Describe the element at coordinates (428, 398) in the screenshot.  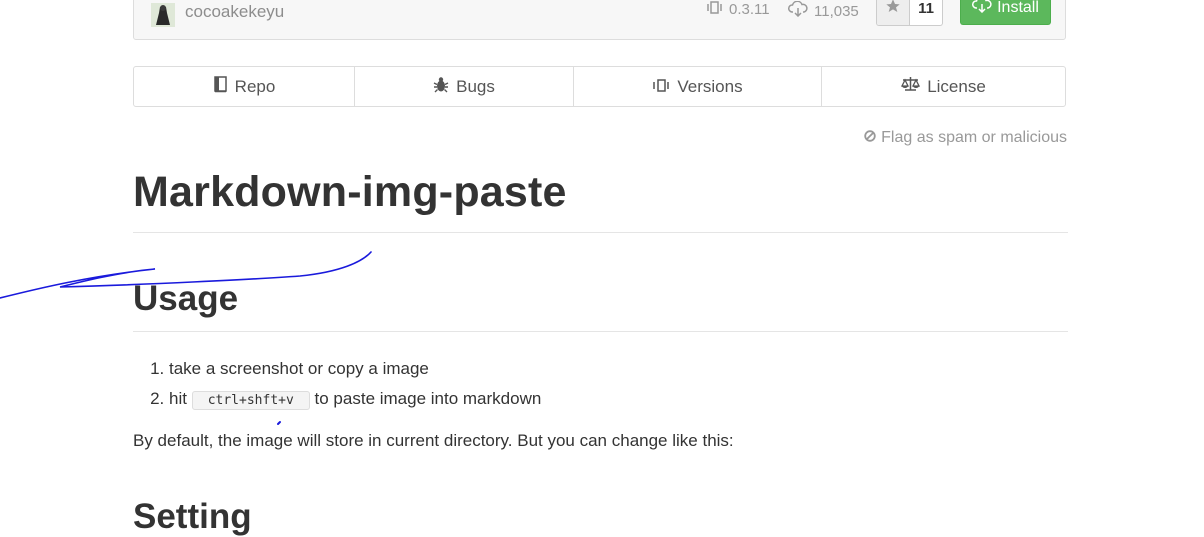
I see `step-text-after: to paste image into markdown` at that location.